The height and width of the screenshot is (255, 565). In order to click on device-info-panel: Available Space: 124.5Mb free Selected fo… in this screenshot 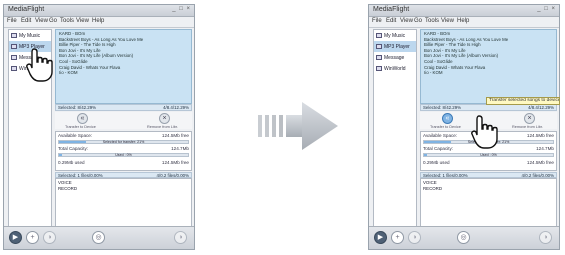, I will do `click(123, 151)`.